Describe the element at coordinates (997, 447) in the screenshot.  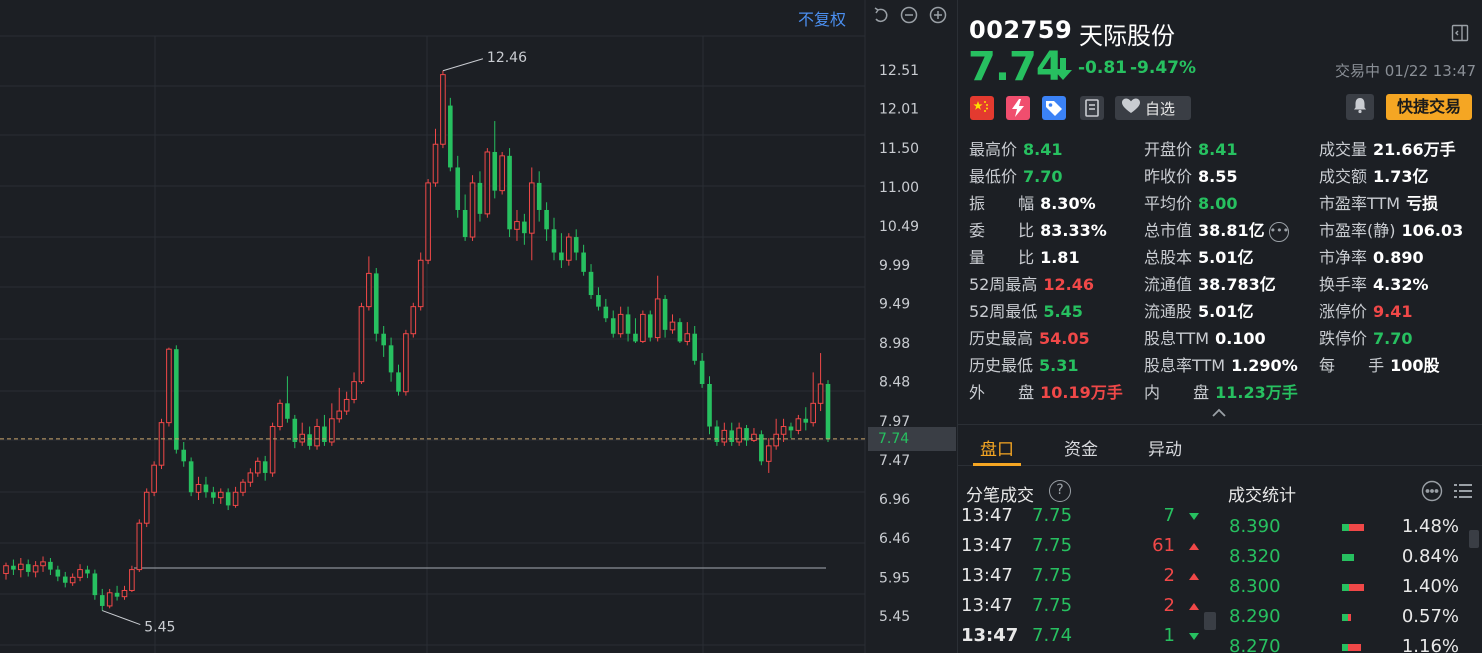
I see `tab-orderbook: 盘口` at that location.